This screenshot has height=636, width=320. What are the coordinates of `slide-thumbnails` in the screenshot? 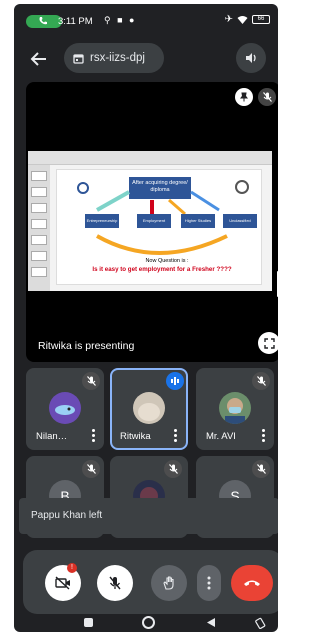 It's located at (39, 228).